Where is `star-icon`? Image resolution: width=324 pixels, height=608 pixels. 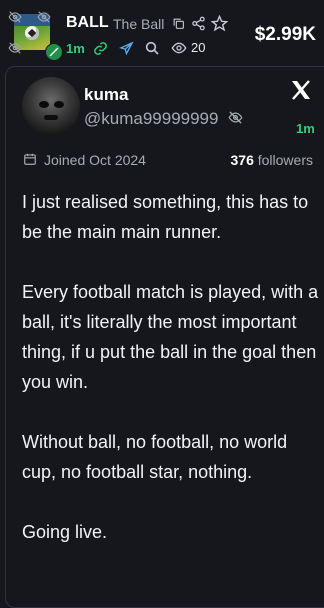 star-icon is located at coordinates (219, 23).